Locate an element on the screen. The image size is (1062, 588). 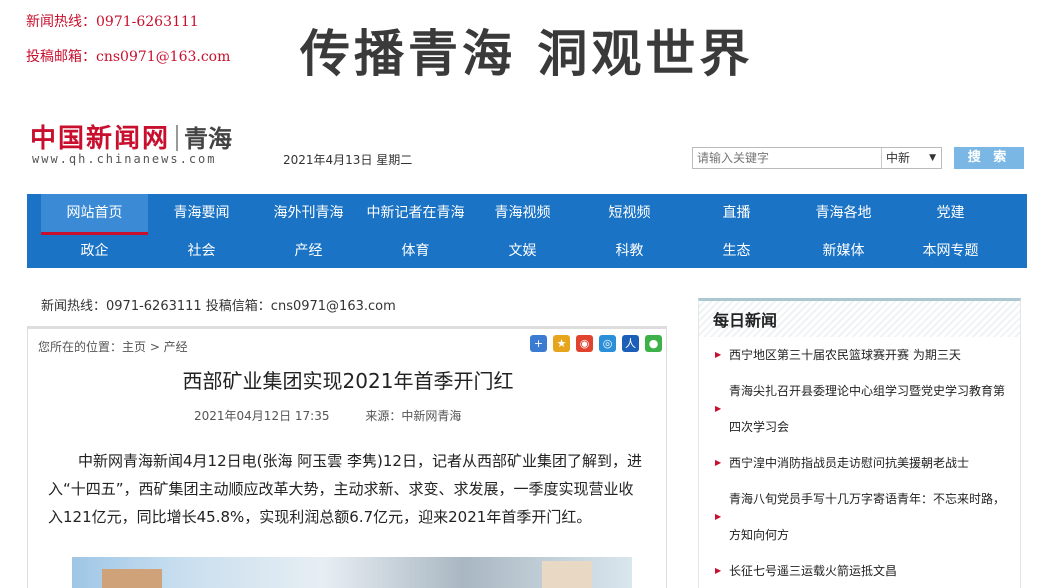
daily-news-title: 青海八旬党员手写十几万字寄语青年：不忘来时路，方知向何方 is located at coordinates (867, 517).